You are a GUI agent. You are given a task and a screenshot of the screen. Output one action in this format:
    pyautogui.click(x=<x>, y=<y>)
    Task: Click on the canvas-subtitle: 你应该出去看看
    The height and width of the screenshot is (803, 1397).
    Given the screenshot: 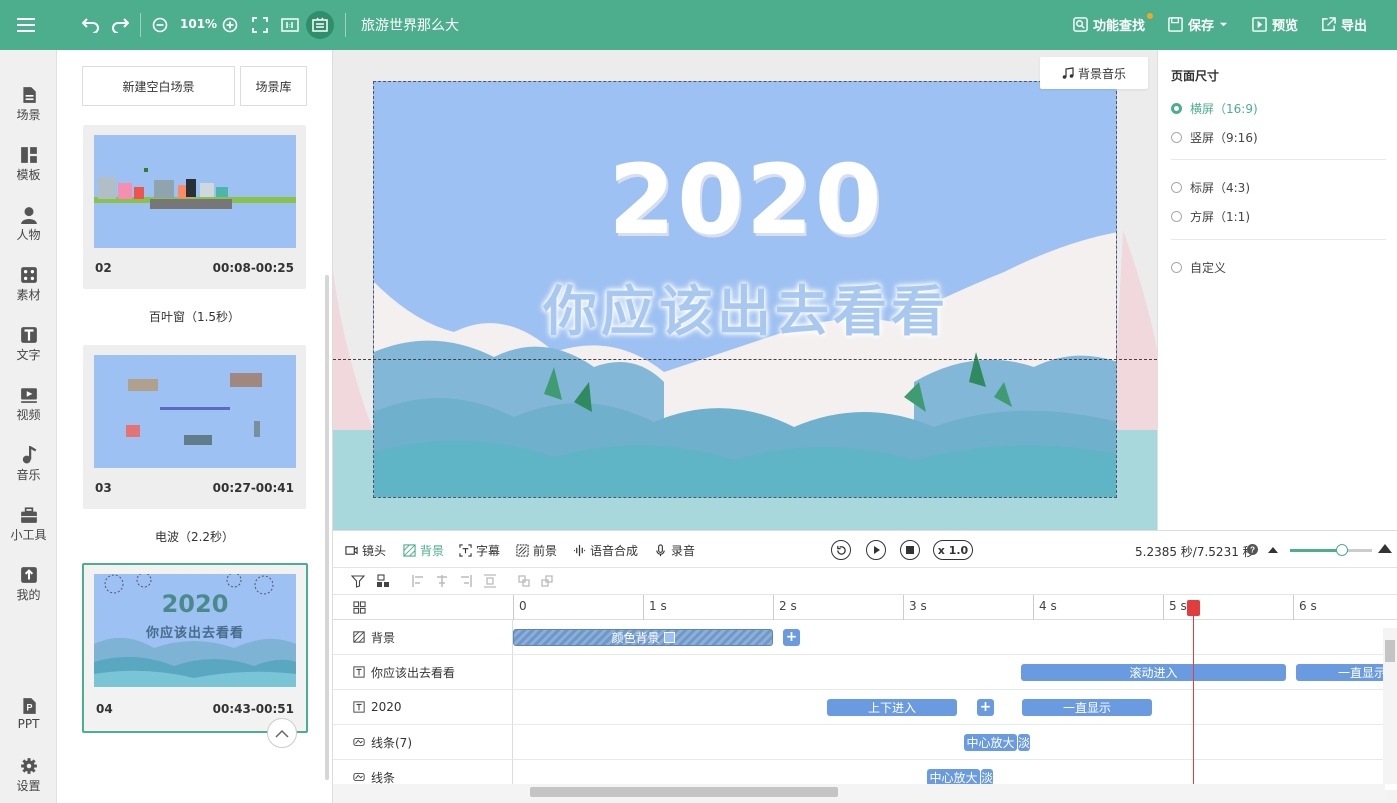 What is the action you would take?
    pyautogui.click(x=745, y=306)
    